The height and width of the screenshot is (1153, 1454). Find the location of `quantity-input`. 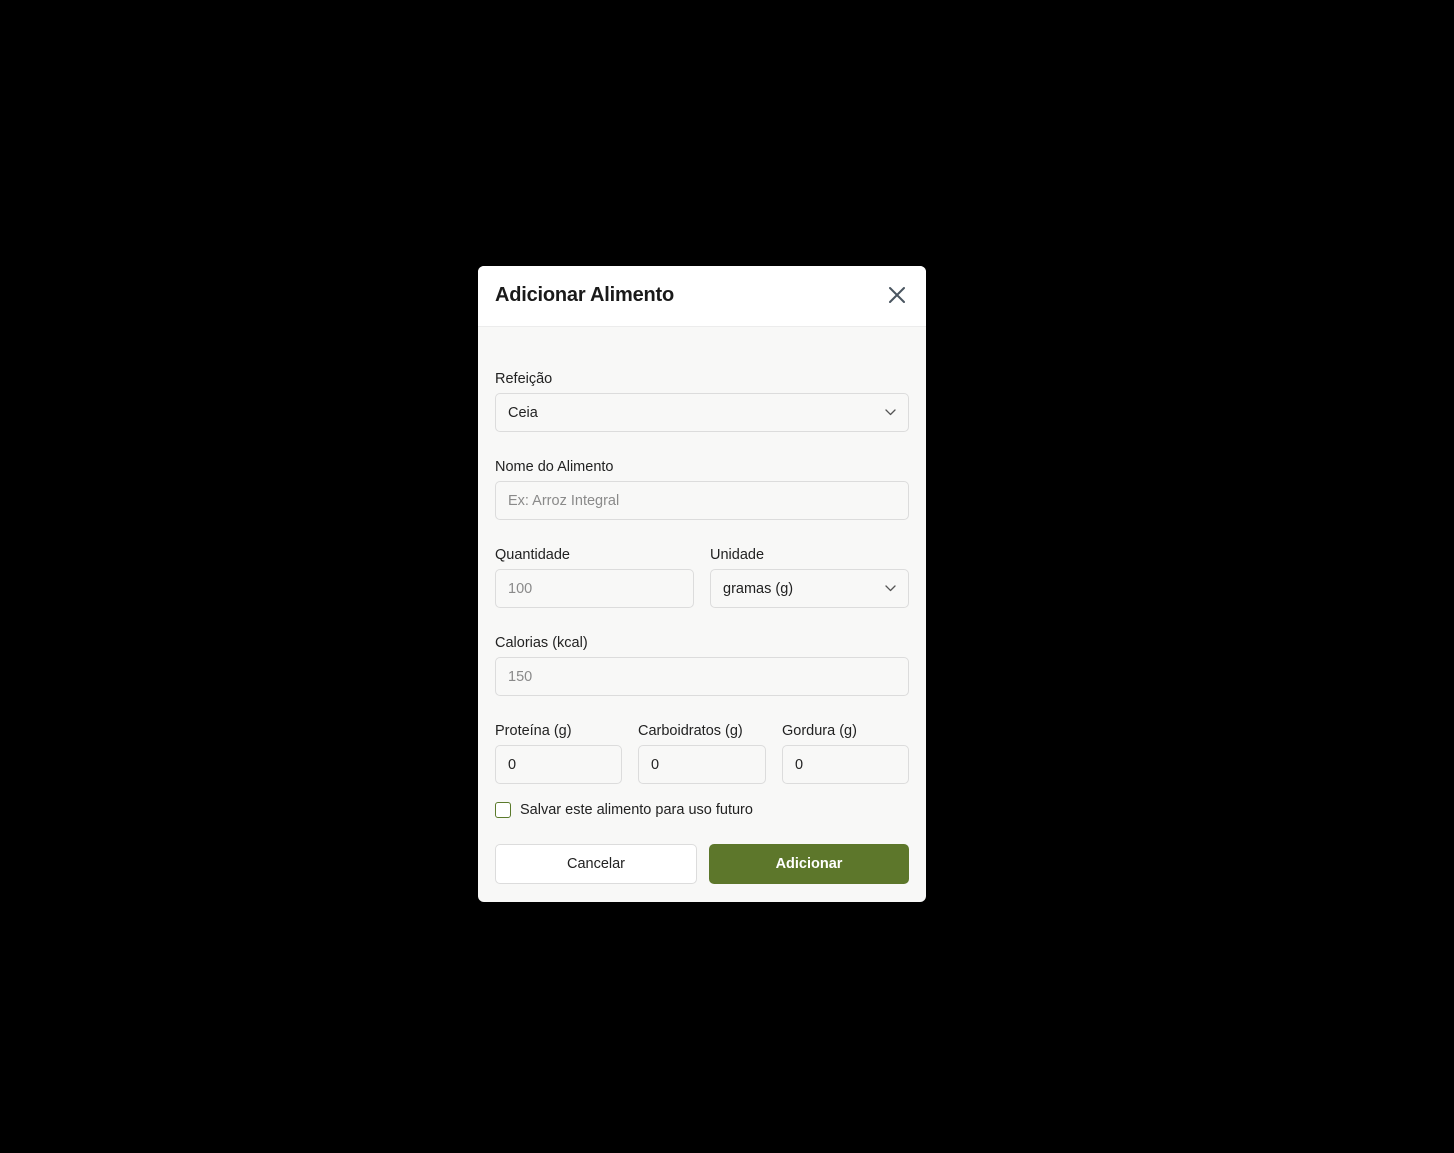

quantity-input is located at coordinates (594, 588).